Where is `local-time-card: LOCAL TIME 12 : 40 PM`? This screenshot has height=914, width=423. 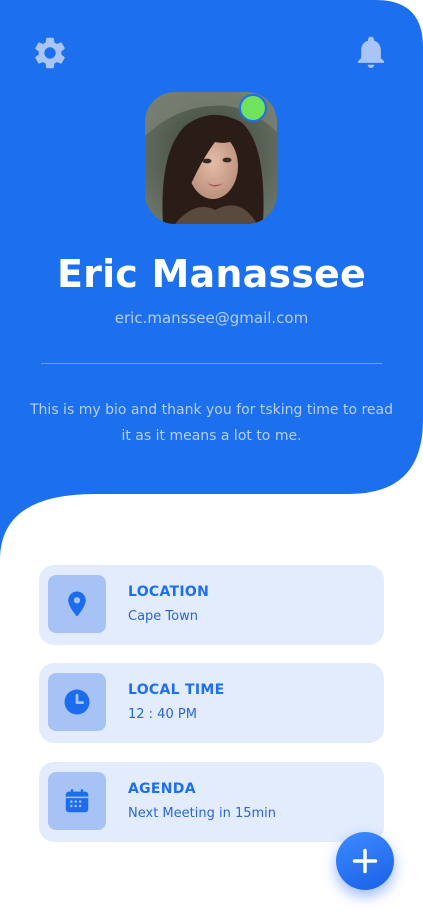
local-time-card: LOCAL TIME 12 : 40 PM is located at coordinates (211, 703).